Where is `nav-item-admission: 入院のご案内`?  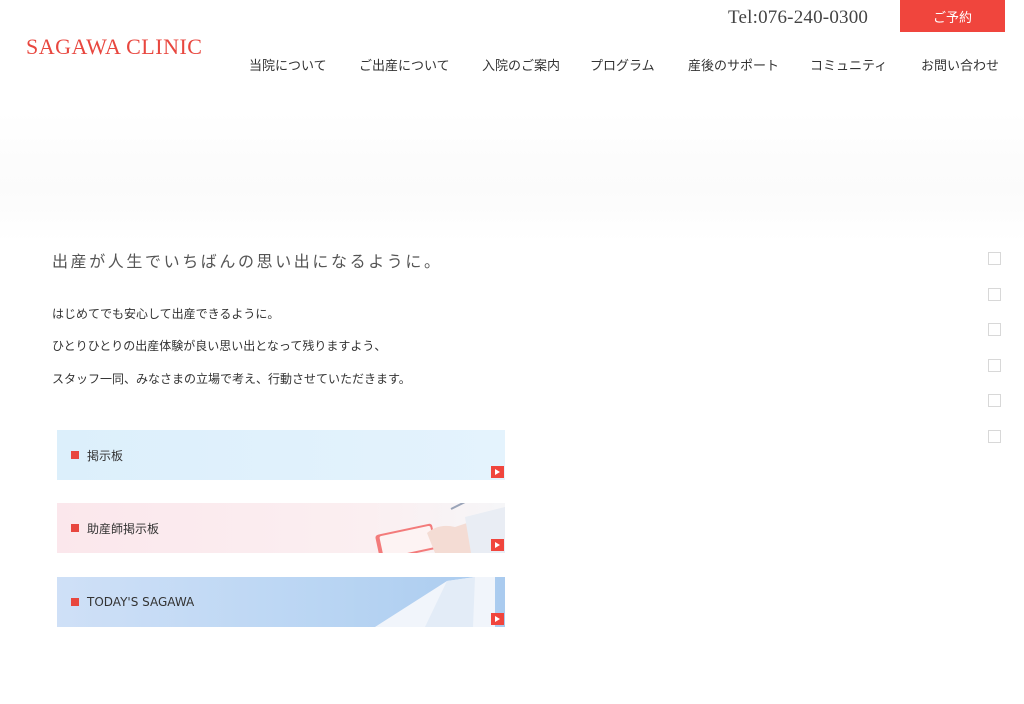
nav-item-admission: 入院のご案内 is located at coordinates (521, 64).